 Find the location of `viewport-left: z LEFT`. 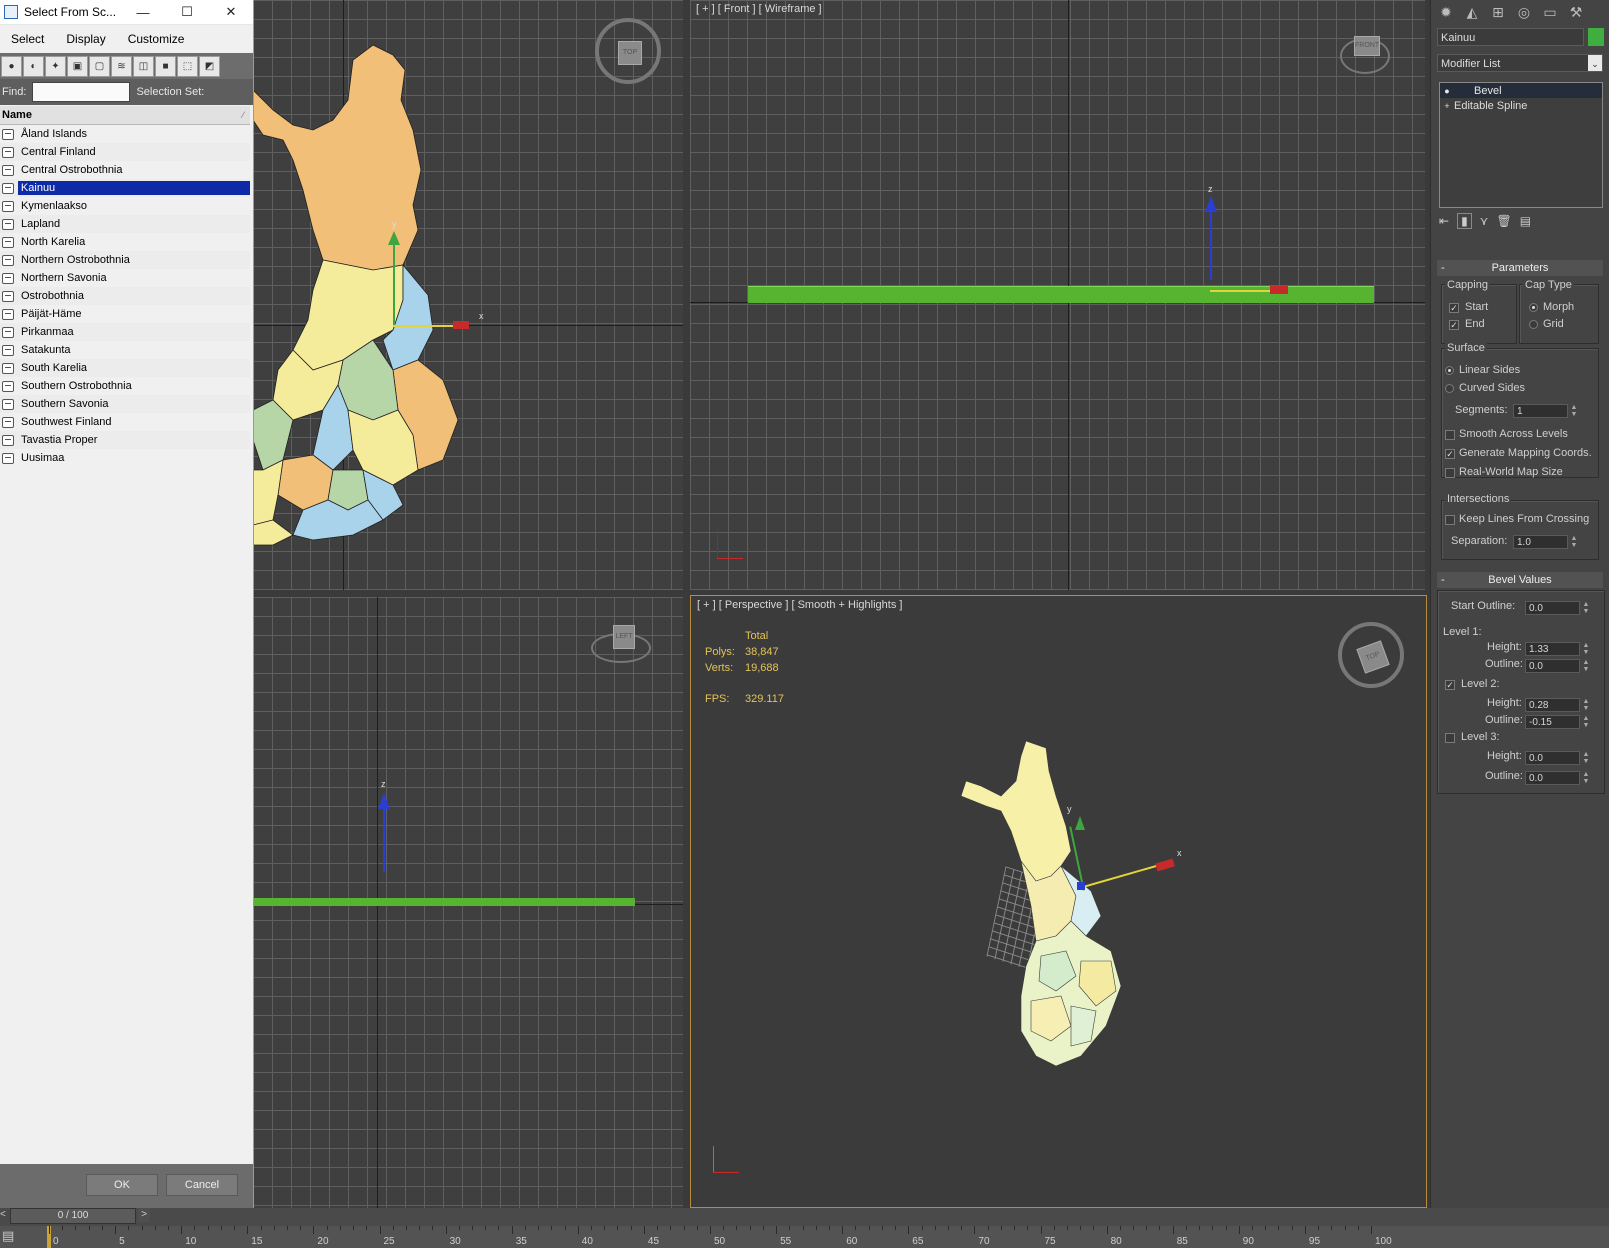

viewport-left: z LEFT is located at coordinates (468, 902).